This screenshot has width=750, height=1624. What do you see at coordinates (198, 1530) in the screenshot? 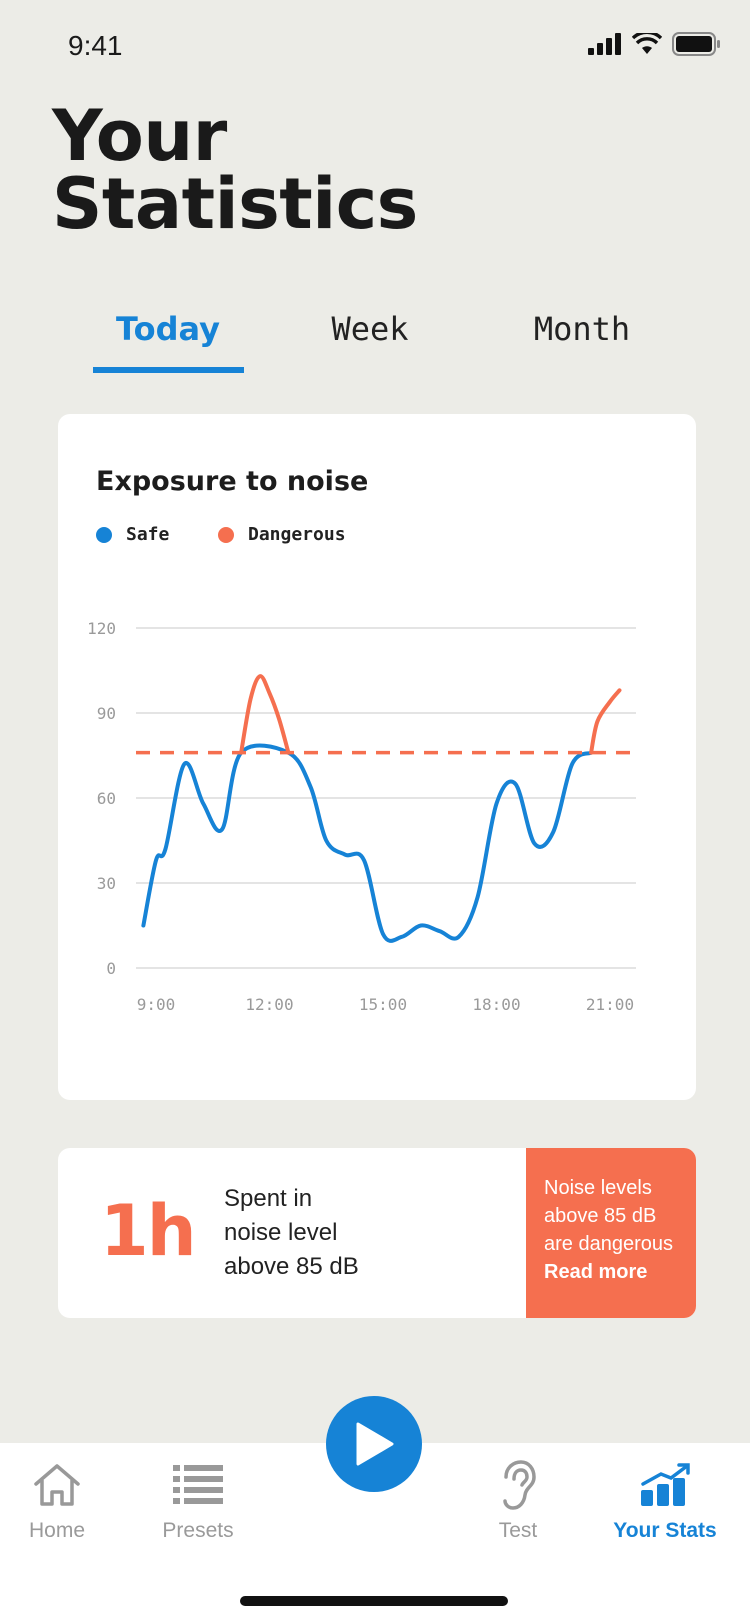
I see `nav-presets-label: Presets` at bounding box center [198, 1530].